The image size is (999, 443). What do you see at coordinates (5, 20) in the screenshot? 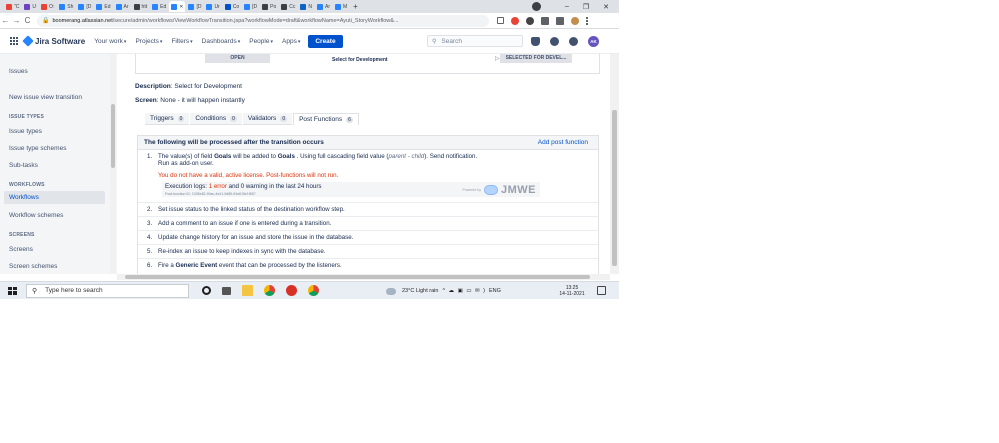
I see `back-button: ←` at bounding box center [5, 20].